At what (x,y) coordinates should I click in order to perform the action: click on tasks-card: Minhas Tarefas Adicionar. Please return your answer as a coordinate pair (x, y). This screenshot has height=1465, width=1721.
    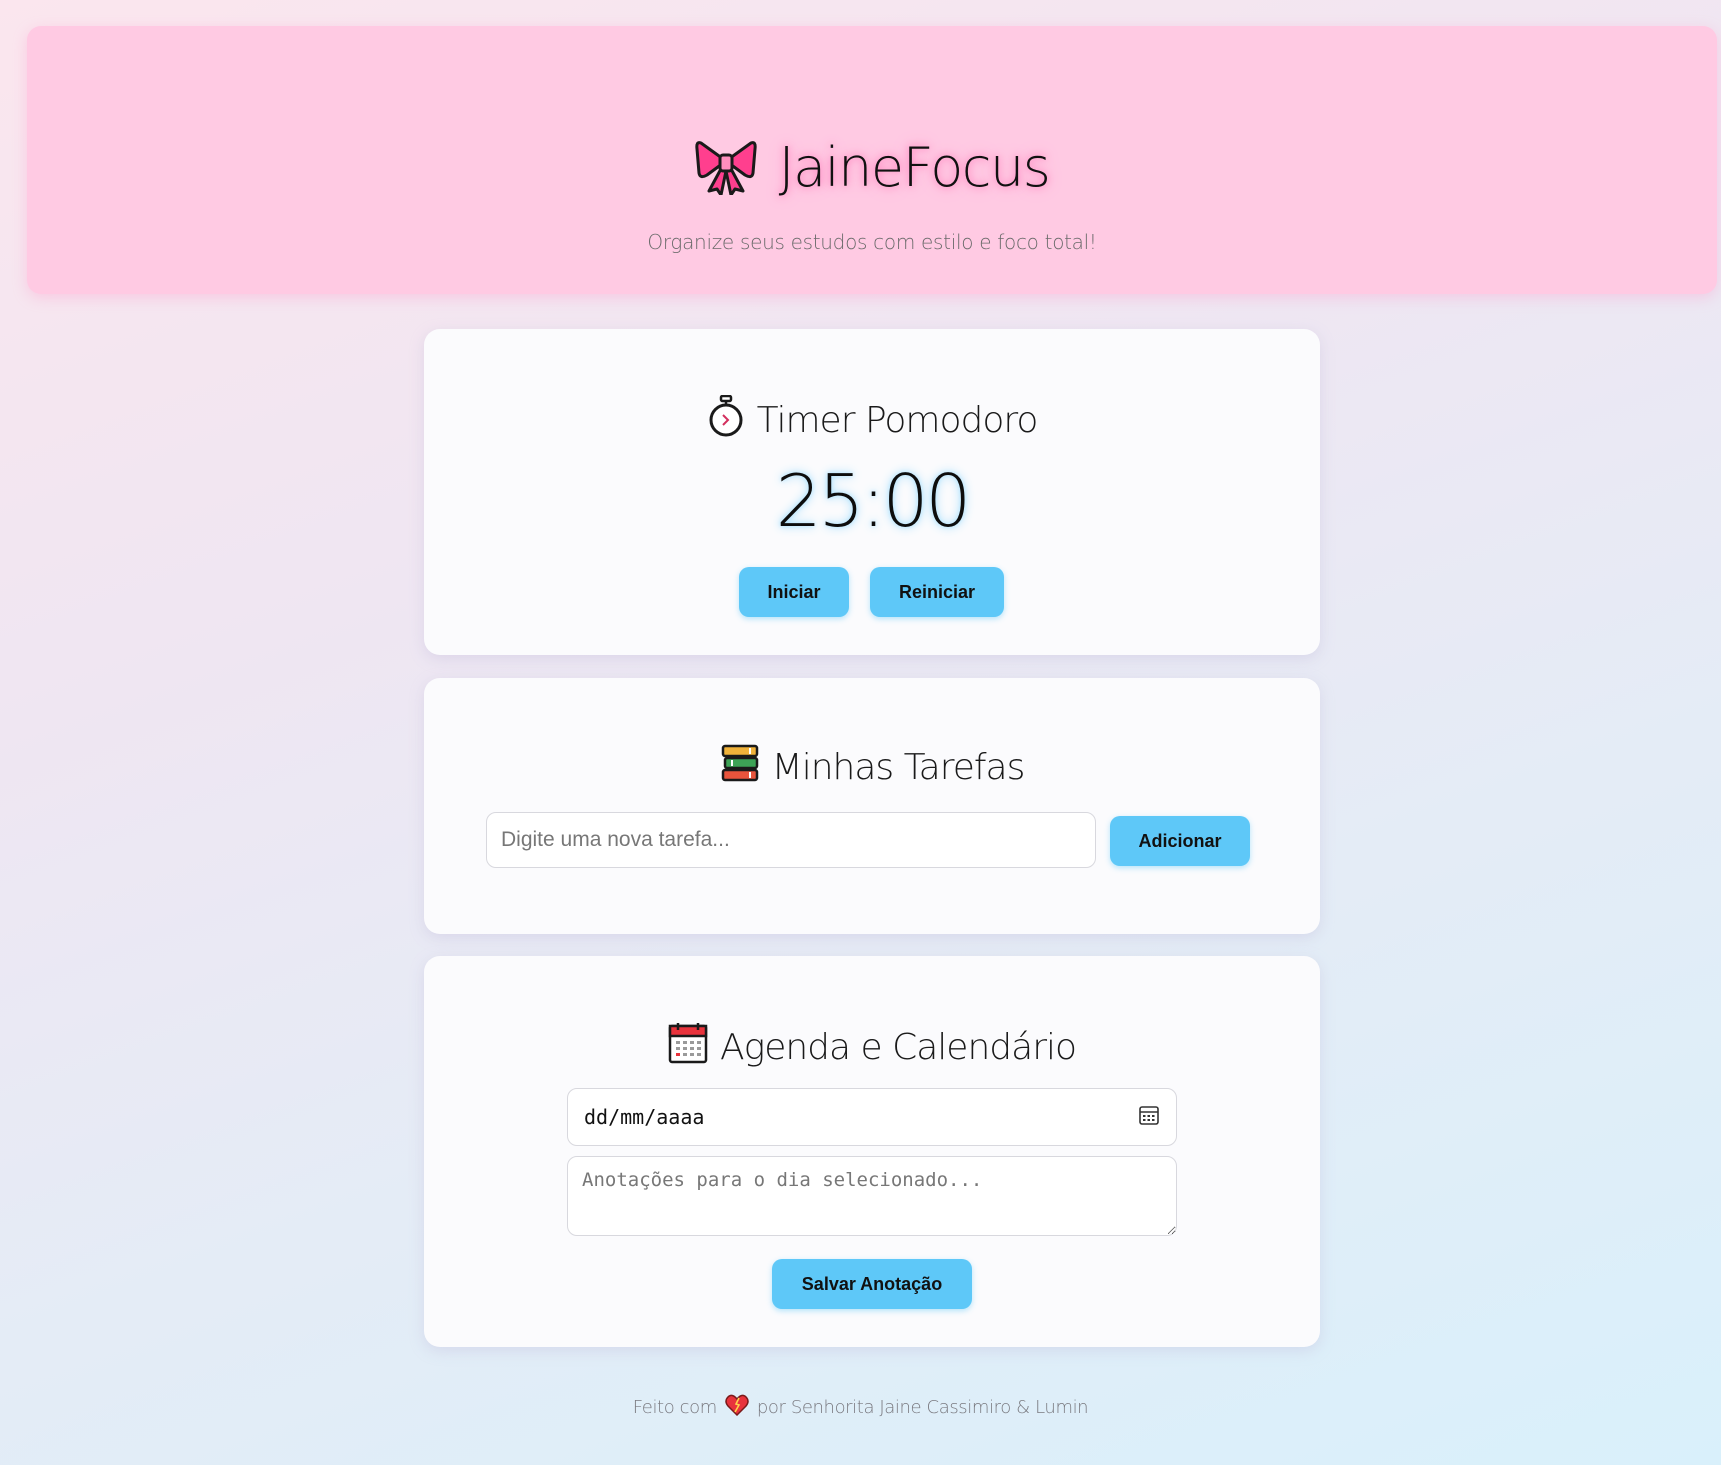
    Looking at the image, I should click on (872, 806).